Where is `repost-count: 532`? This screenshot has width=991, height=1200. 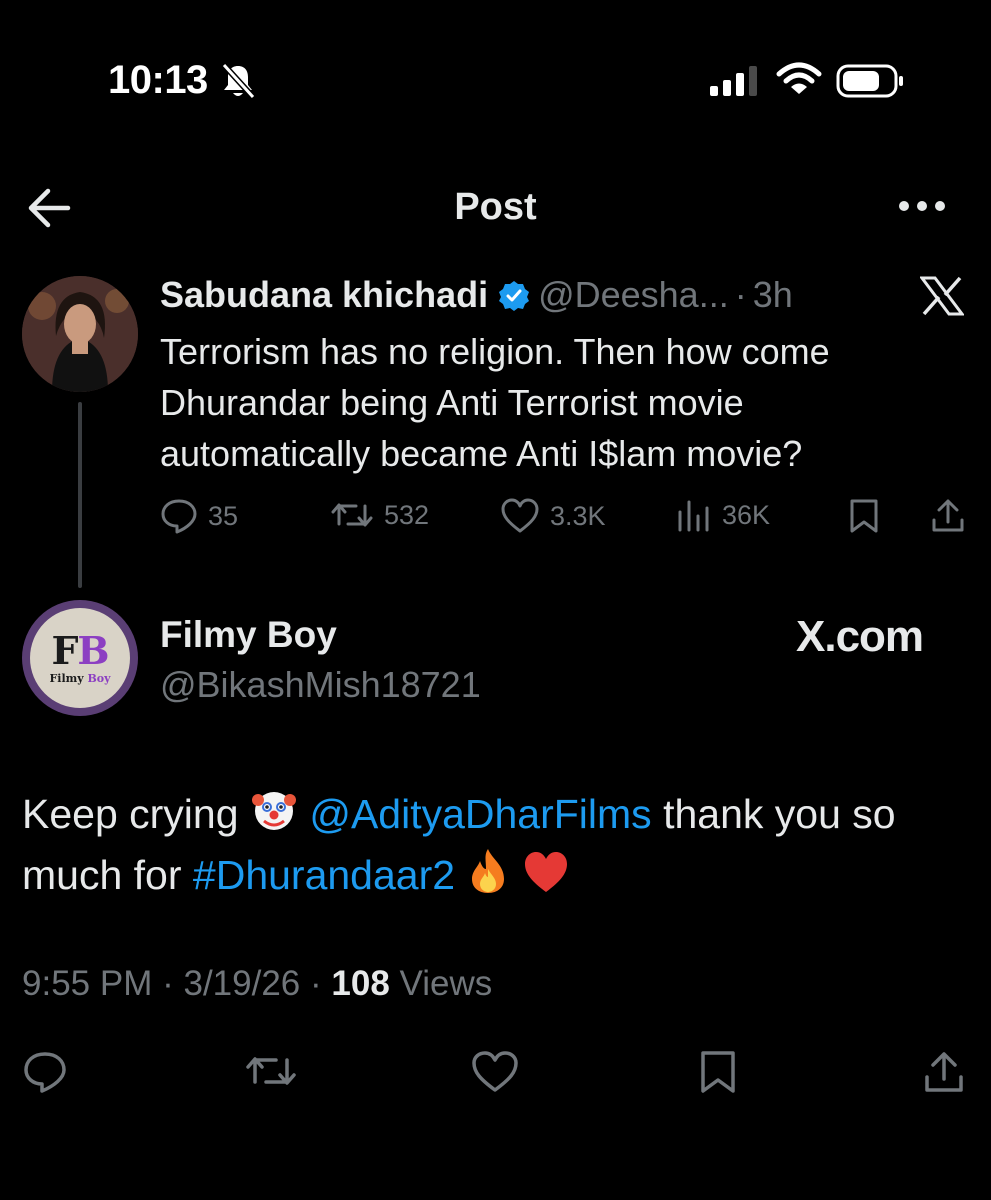 repost-count: 532 is located at coordinates (407, 514).